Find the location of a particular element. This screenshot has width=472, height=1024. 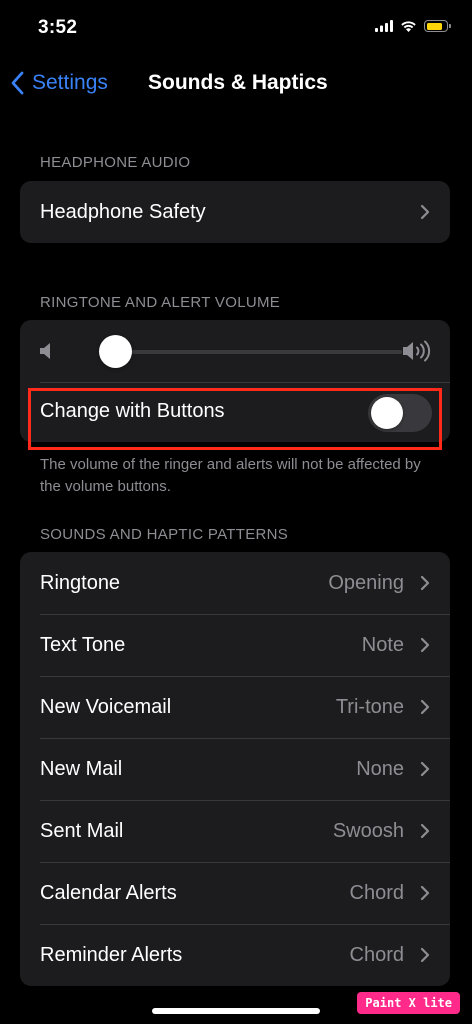

wifi-icon is located at coordinates (408, 26).